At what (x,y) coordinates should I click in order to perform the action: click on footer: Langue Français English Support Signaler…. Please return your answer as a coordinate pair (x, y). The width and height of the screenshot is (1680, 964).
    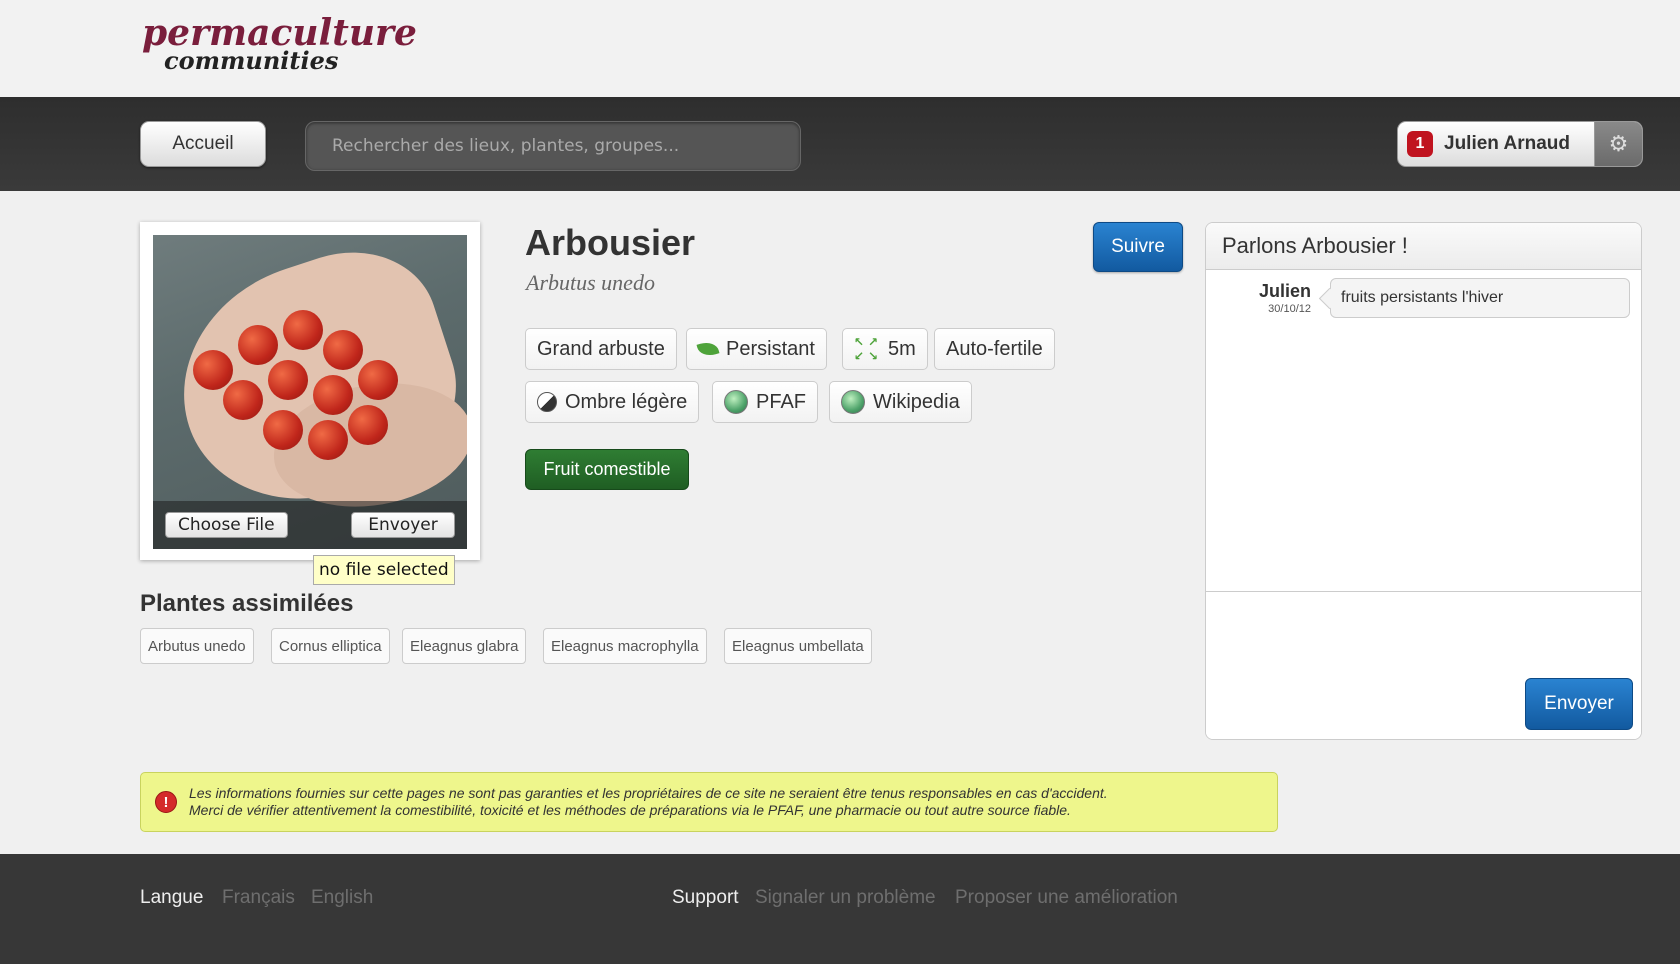
    Looking at the image, I should click on (840, 909).